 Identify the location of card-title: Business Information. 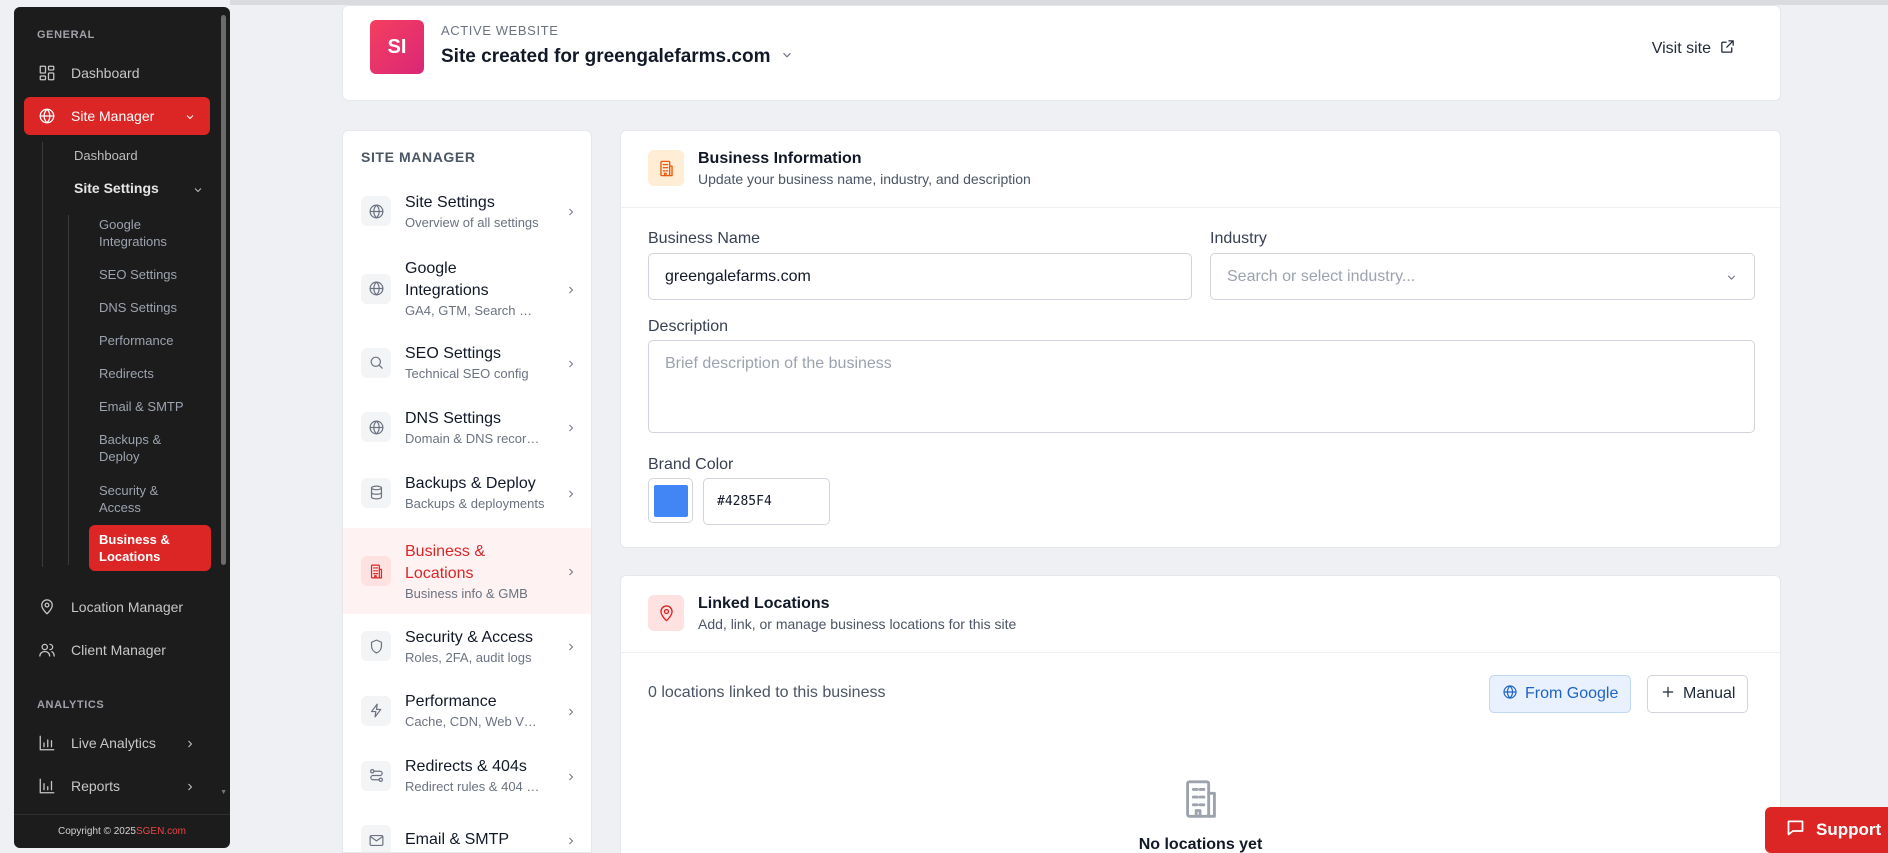
(780, 158).